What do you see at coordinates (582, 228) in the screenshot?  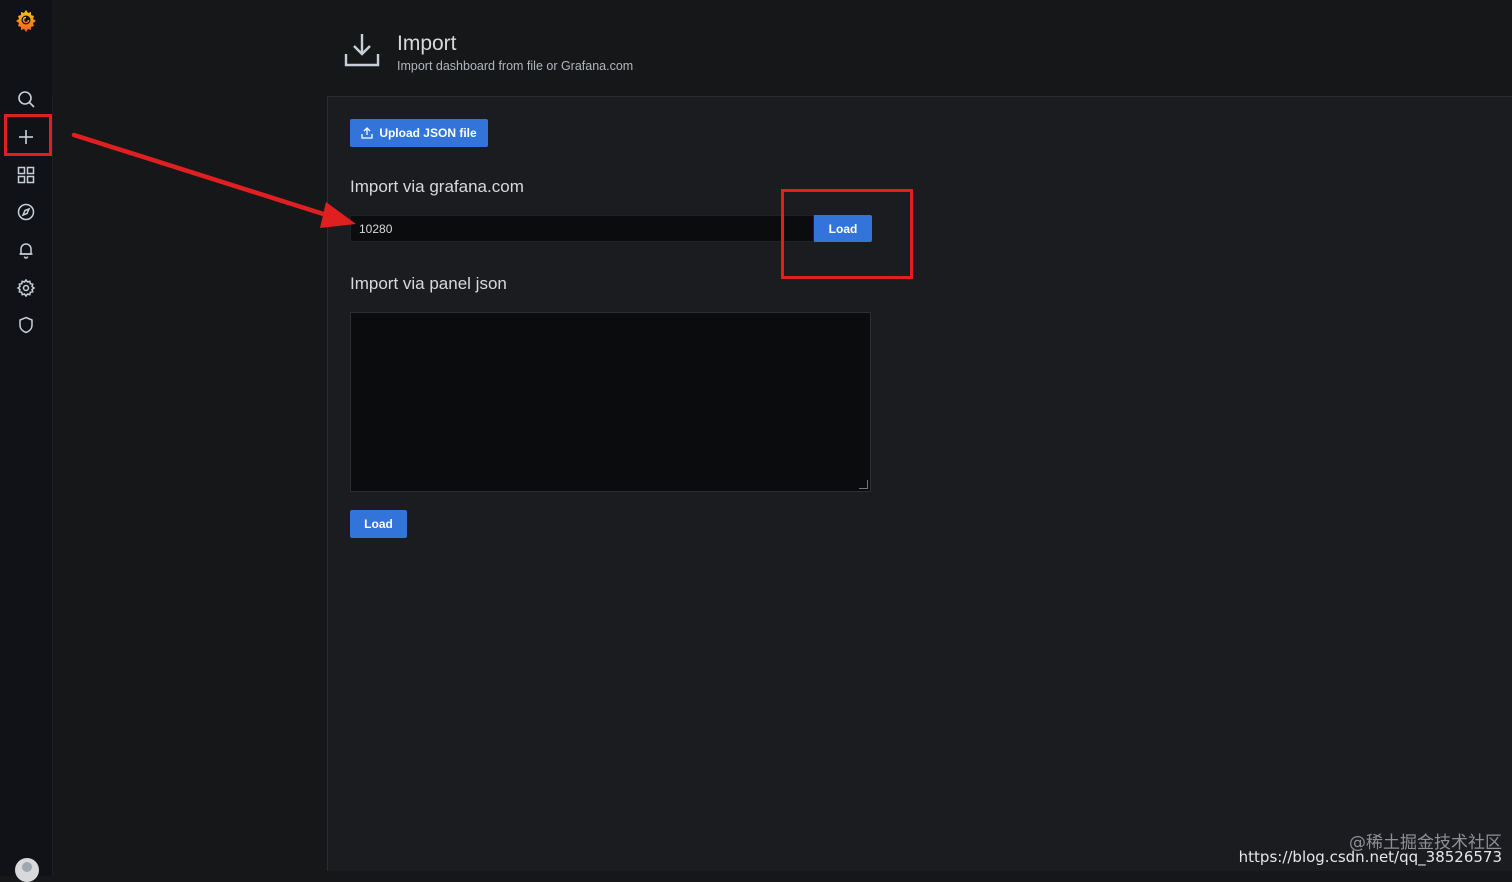 I see `grafana-id-input` at bounding box center [582, 228].